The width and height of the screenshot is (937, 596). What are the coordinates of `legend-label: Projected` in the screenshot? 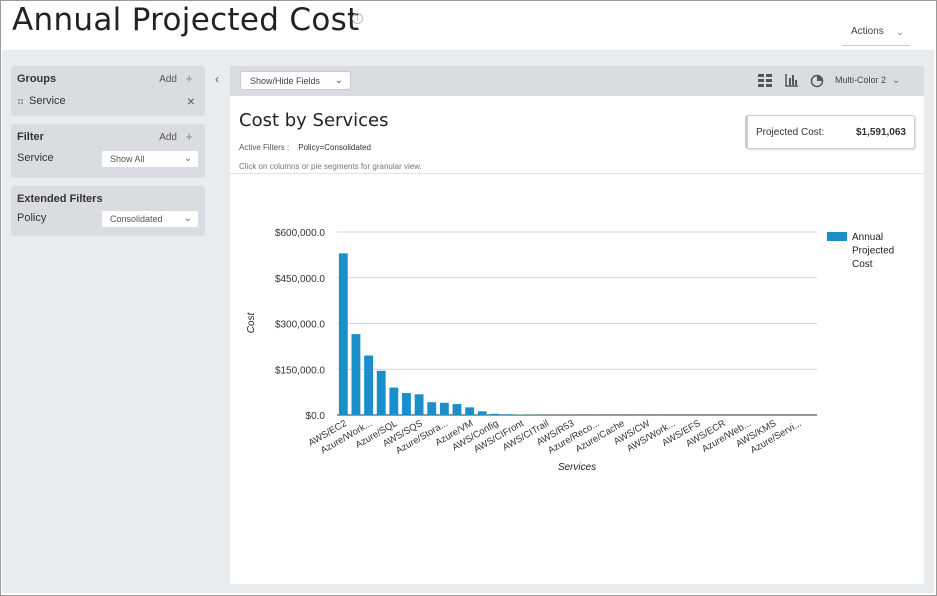 It's located at (873, 251).